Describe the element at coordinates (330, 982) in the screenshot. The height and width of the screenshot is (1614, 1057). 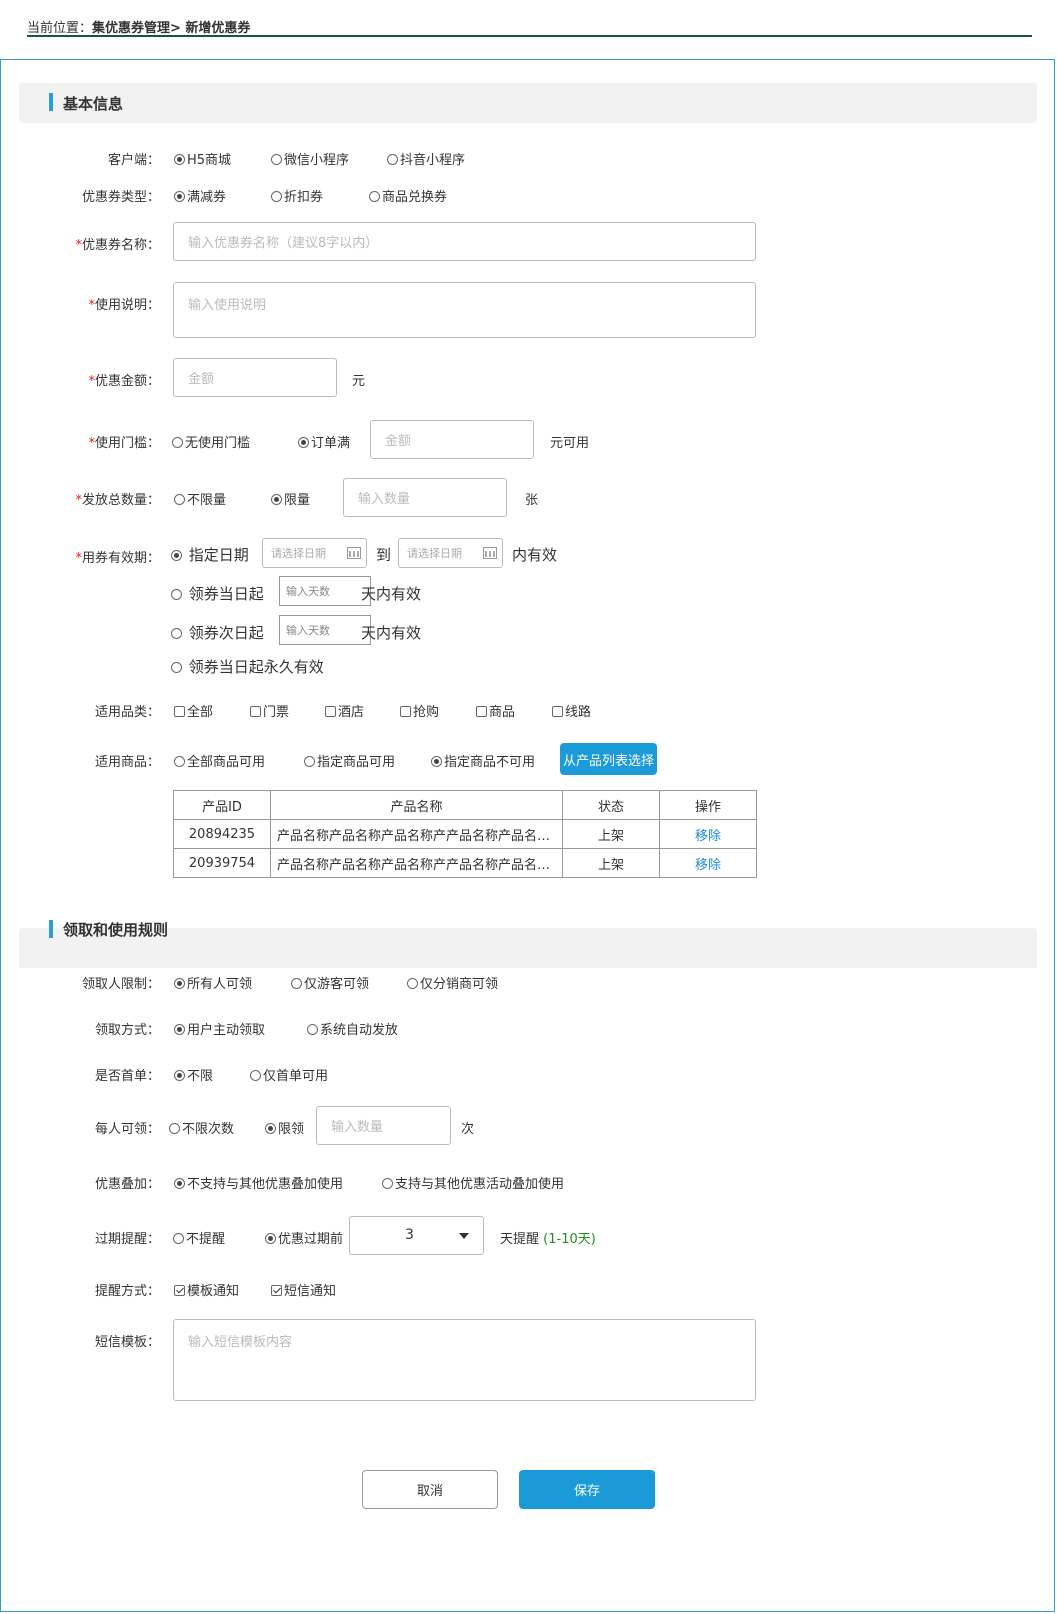
I see `recipient-option-visitors: 仅游客可领` at that location.